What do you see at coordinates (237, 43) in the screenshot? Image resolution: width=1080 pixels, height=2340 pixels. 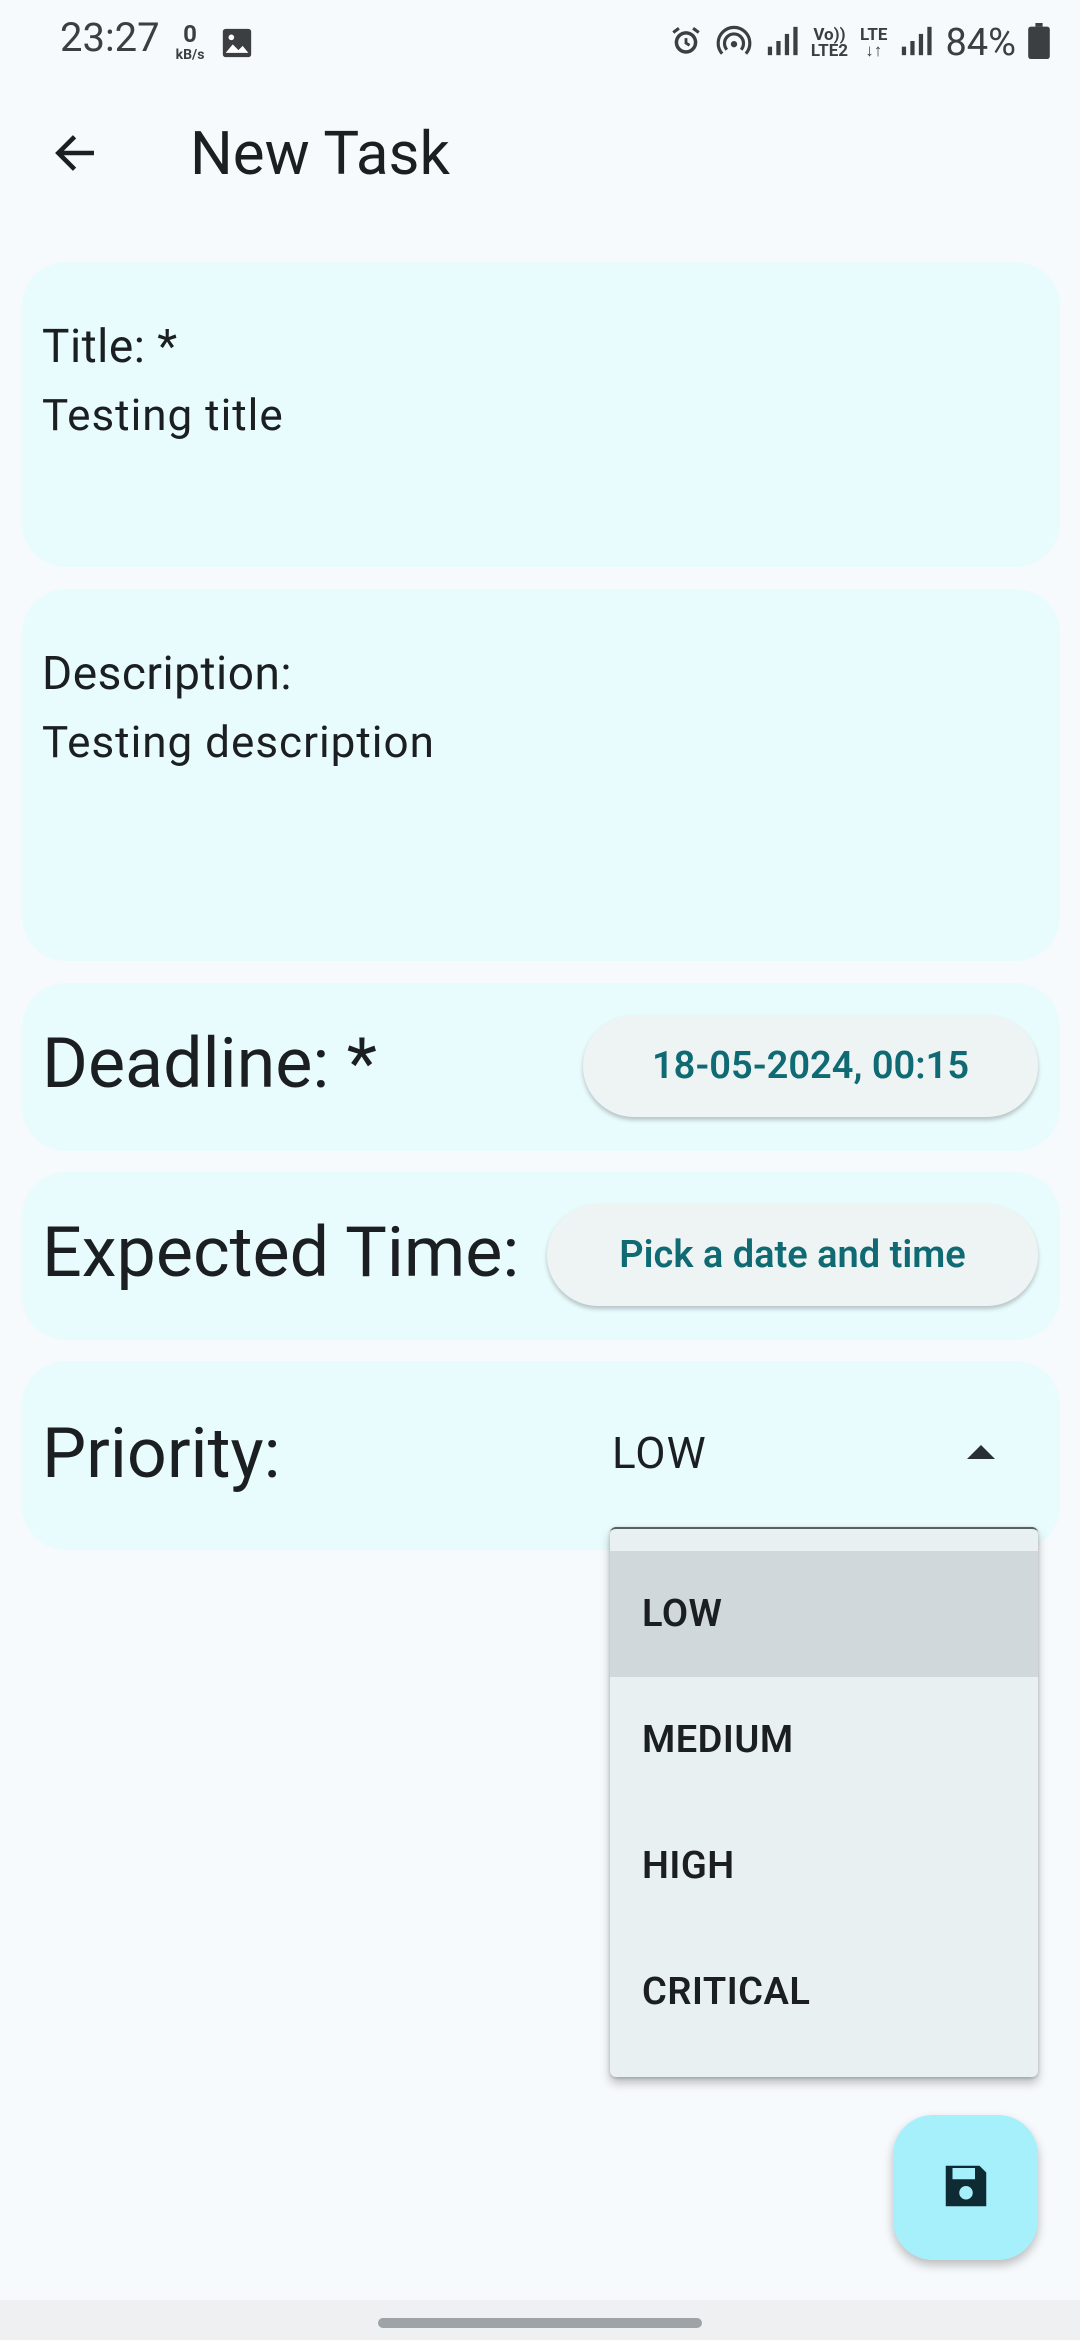 I see `gallery-icon` at bounding box center [237, 43].